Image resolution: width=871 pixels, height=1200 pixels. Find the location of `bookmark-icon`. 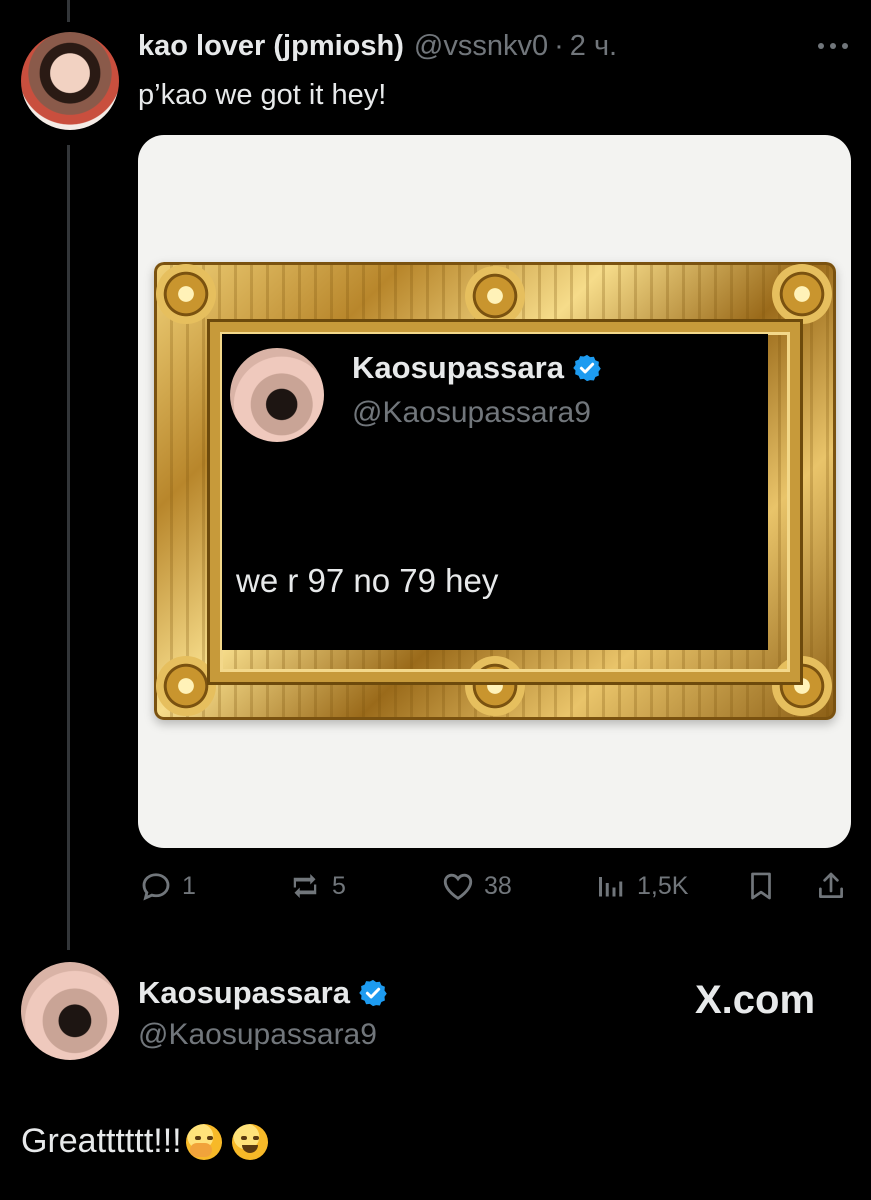

bookmark-icon is located at coordinates (761, 886).